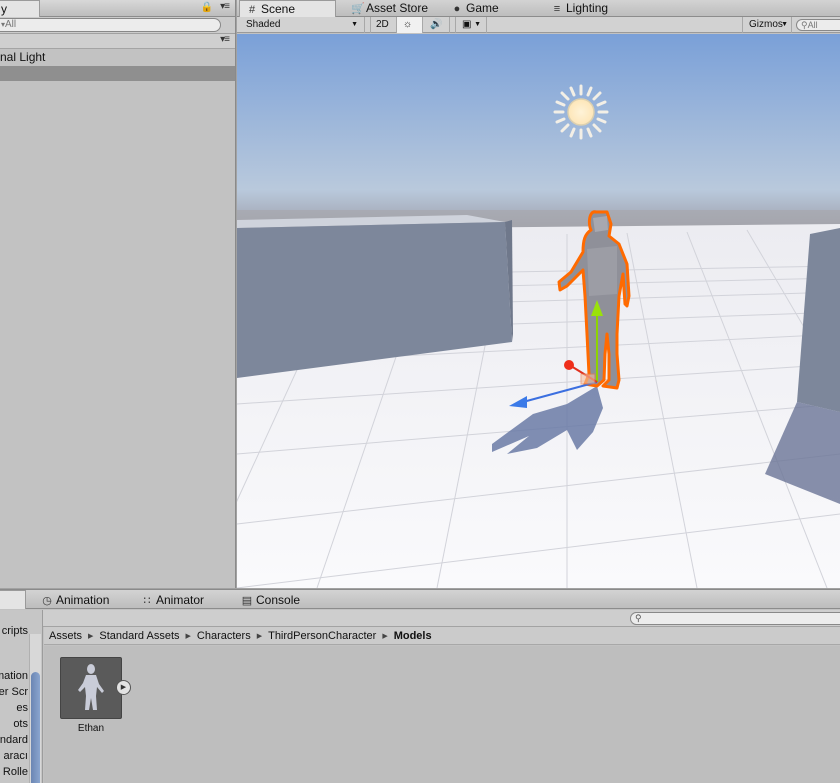 The width and height of the screenshot is (840, 783). What do you see at coordinates (117, 41) in the screenshot?
I see `hierarchy-subheader: ▾≡` at bounding box center [117, 41].